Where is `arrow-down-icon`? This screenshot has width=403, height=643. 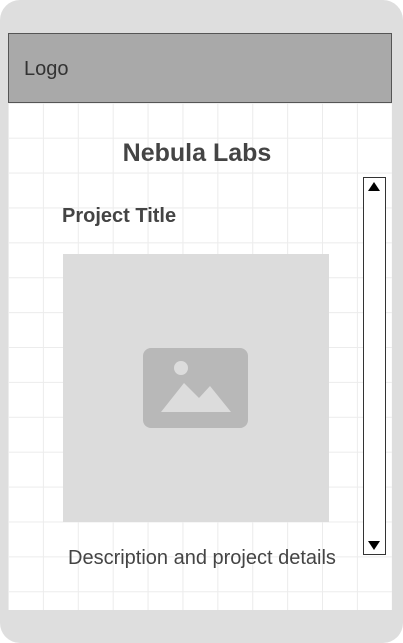 arrow-down-icon is located at coordinates (374, 545).